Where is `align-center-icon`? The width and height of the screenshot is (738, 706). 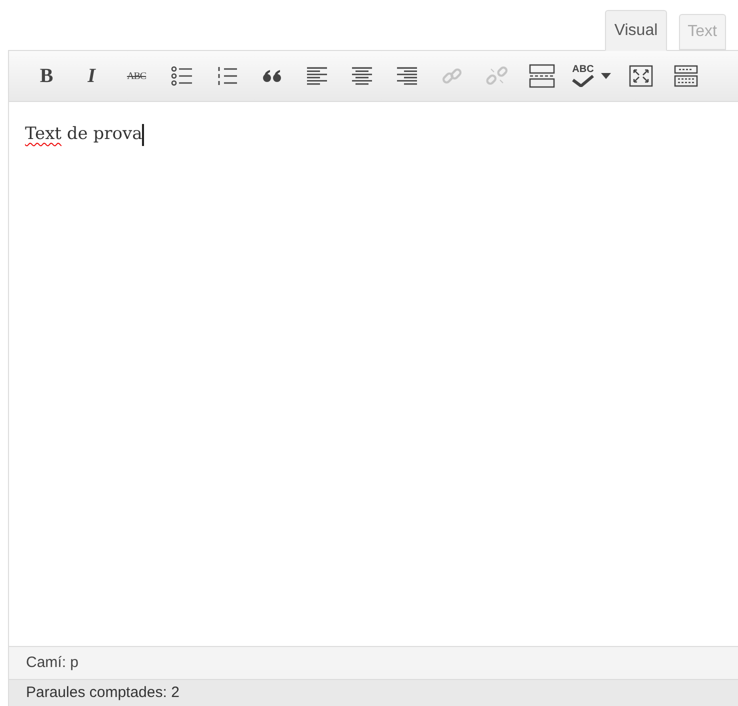 align-center-icon is located at coordinates (362, 76).